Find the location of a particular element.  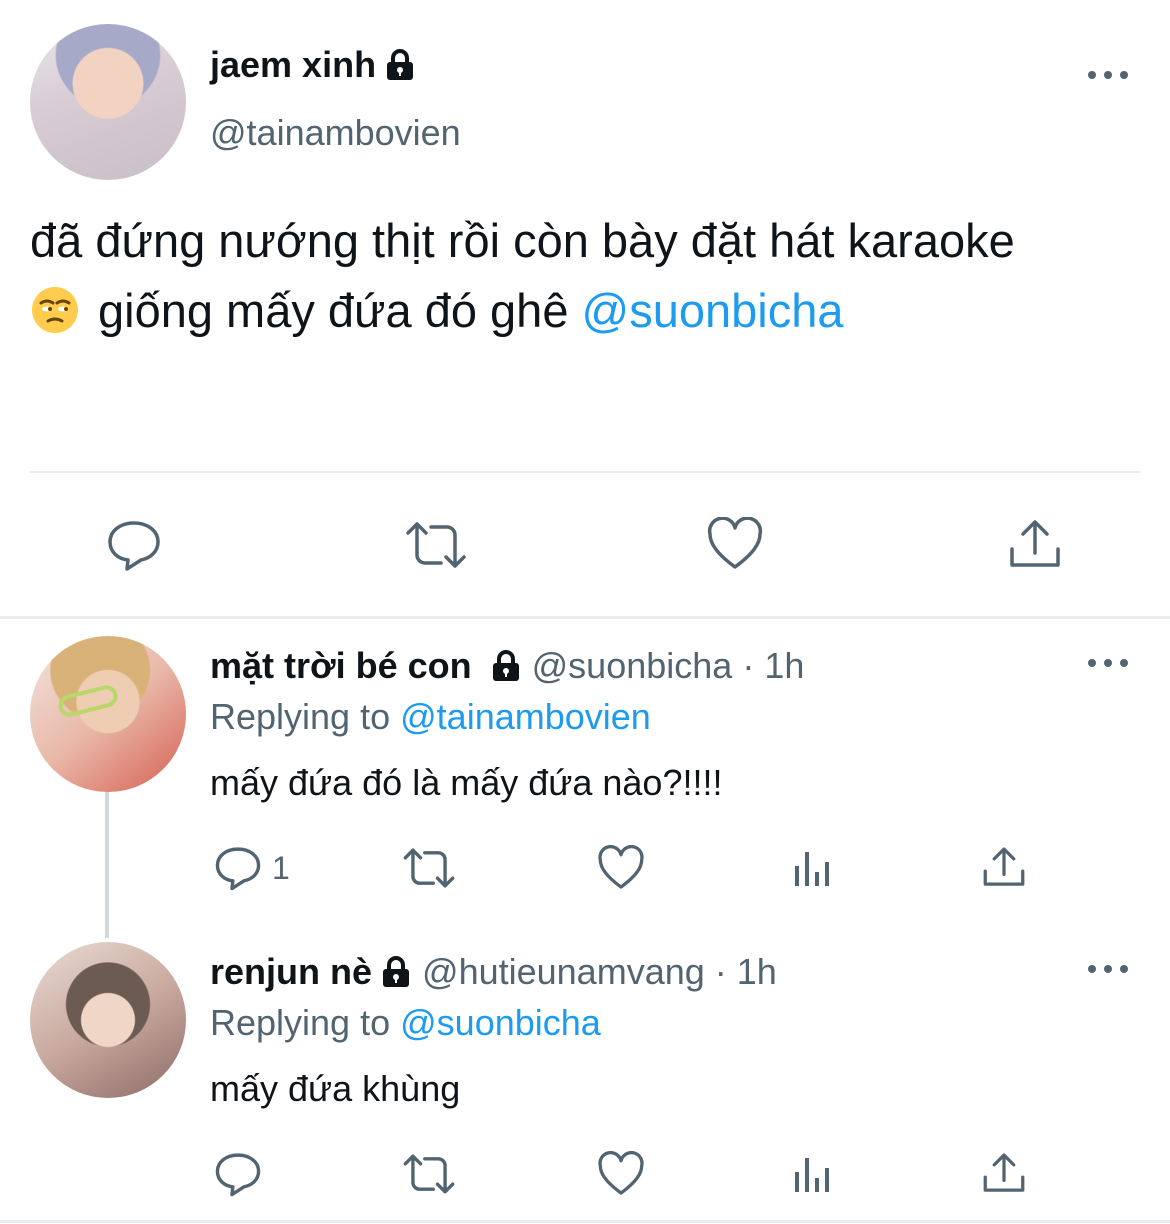

display-name: jaem xinh is located at coordinates (293, 64).